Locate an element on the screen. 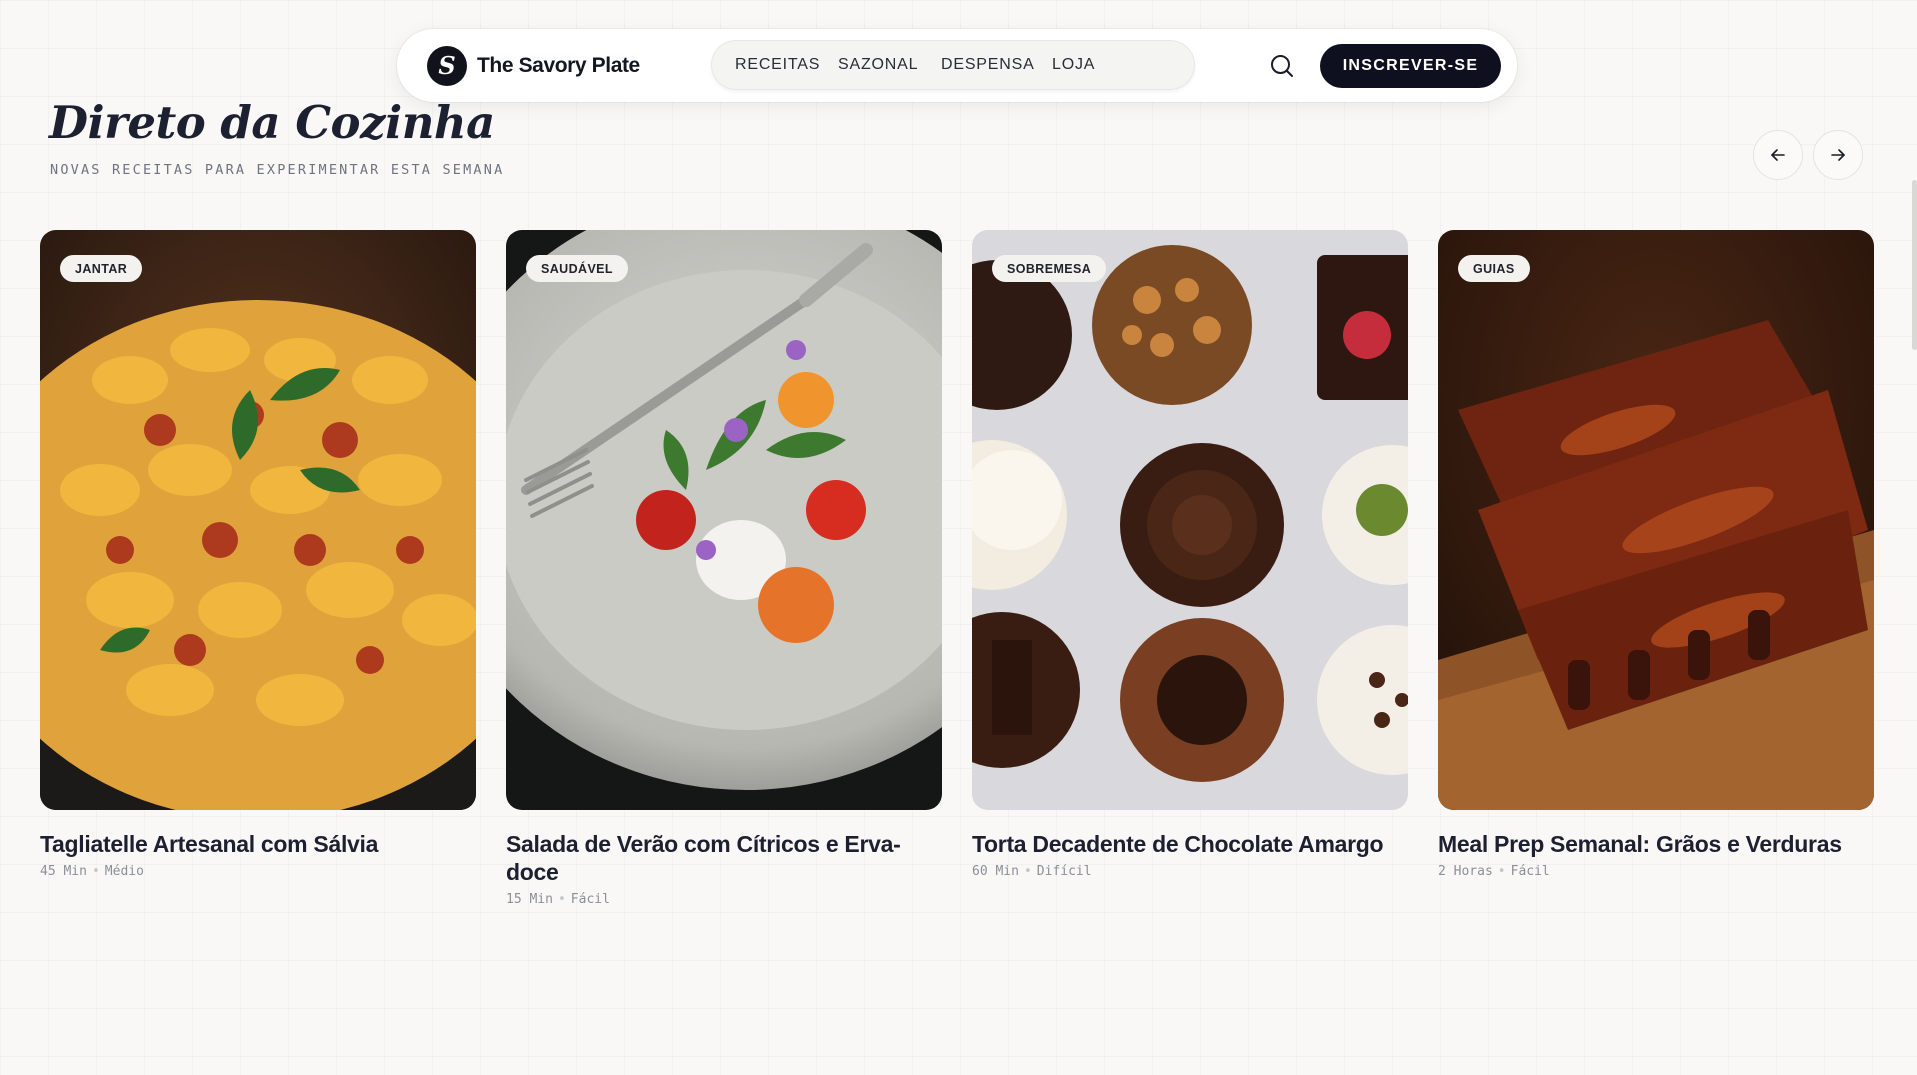 This screenshot has height=1075, width=1917. card-title: Torta Decadente de Chocolate Amargo is located at coordinates (1190, 844).